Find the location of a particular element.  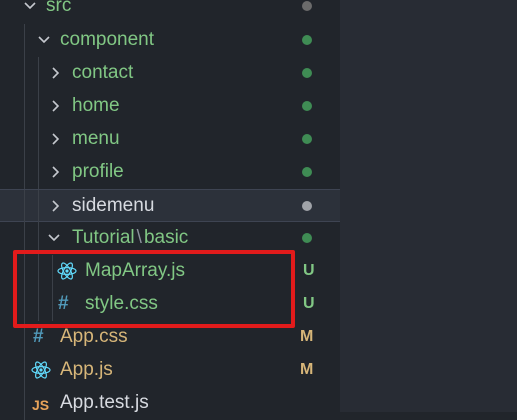

react-icon is located at coordinates (41, 370).